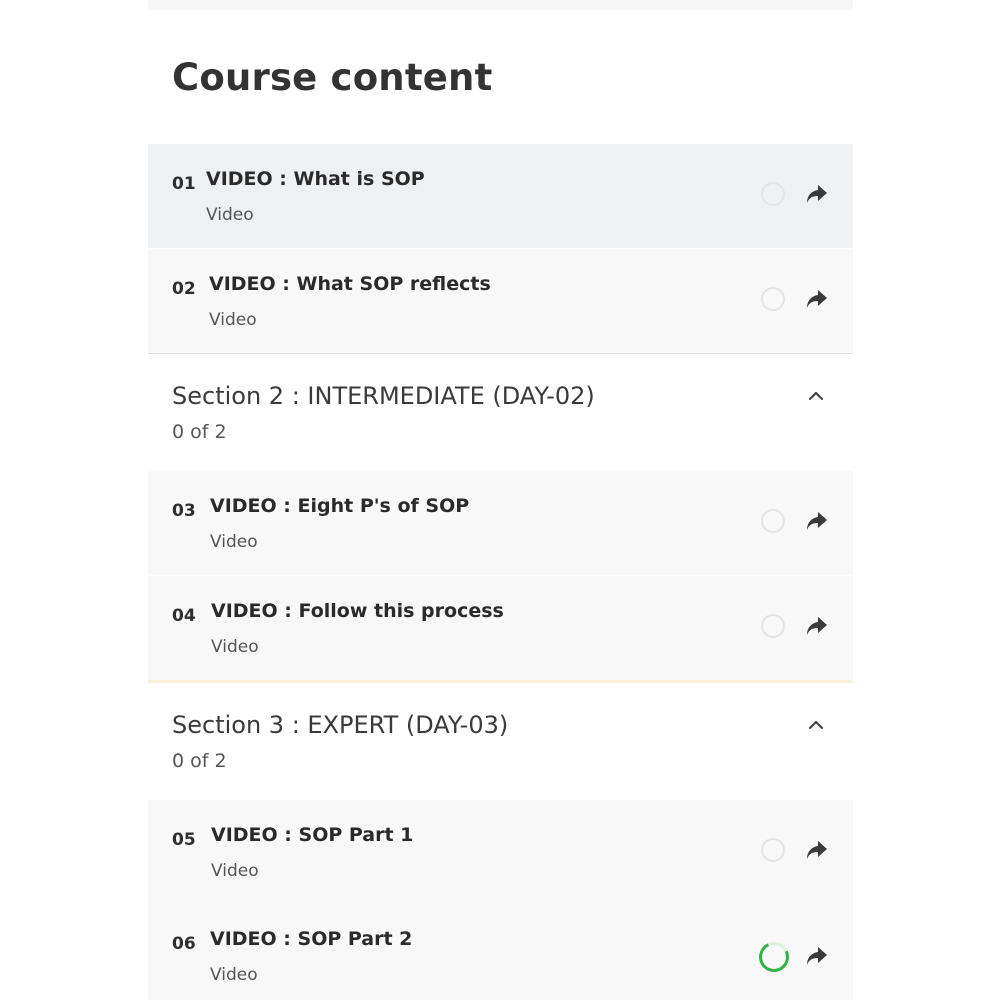 Image resolution: width=1000 pixels, height=1000 pixels. Describe the element at coordinates (500, 852) in the screenshot. I see `lesson-item-05: 05 VIDEO : SOP Part 1 Video` at that location.